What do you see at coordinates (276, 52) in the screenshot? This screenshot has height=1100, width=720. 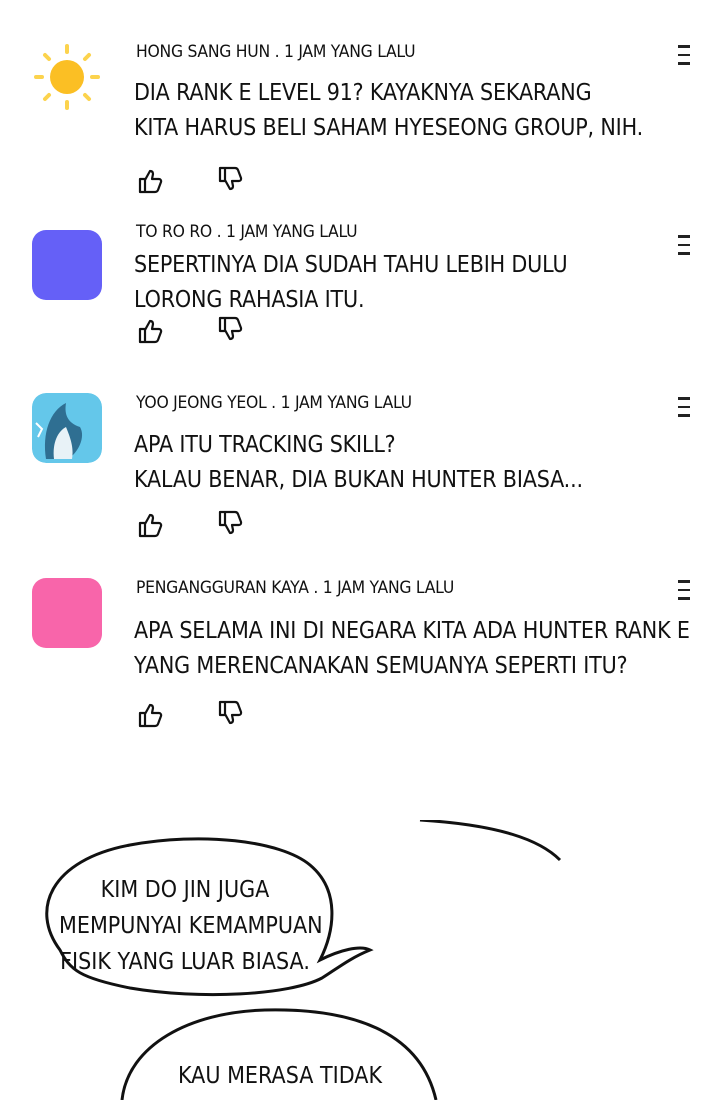 I see `comment-meta: HONG SANG HUN . 1 JAM YANG LALU` at bounding box center [276, 52].